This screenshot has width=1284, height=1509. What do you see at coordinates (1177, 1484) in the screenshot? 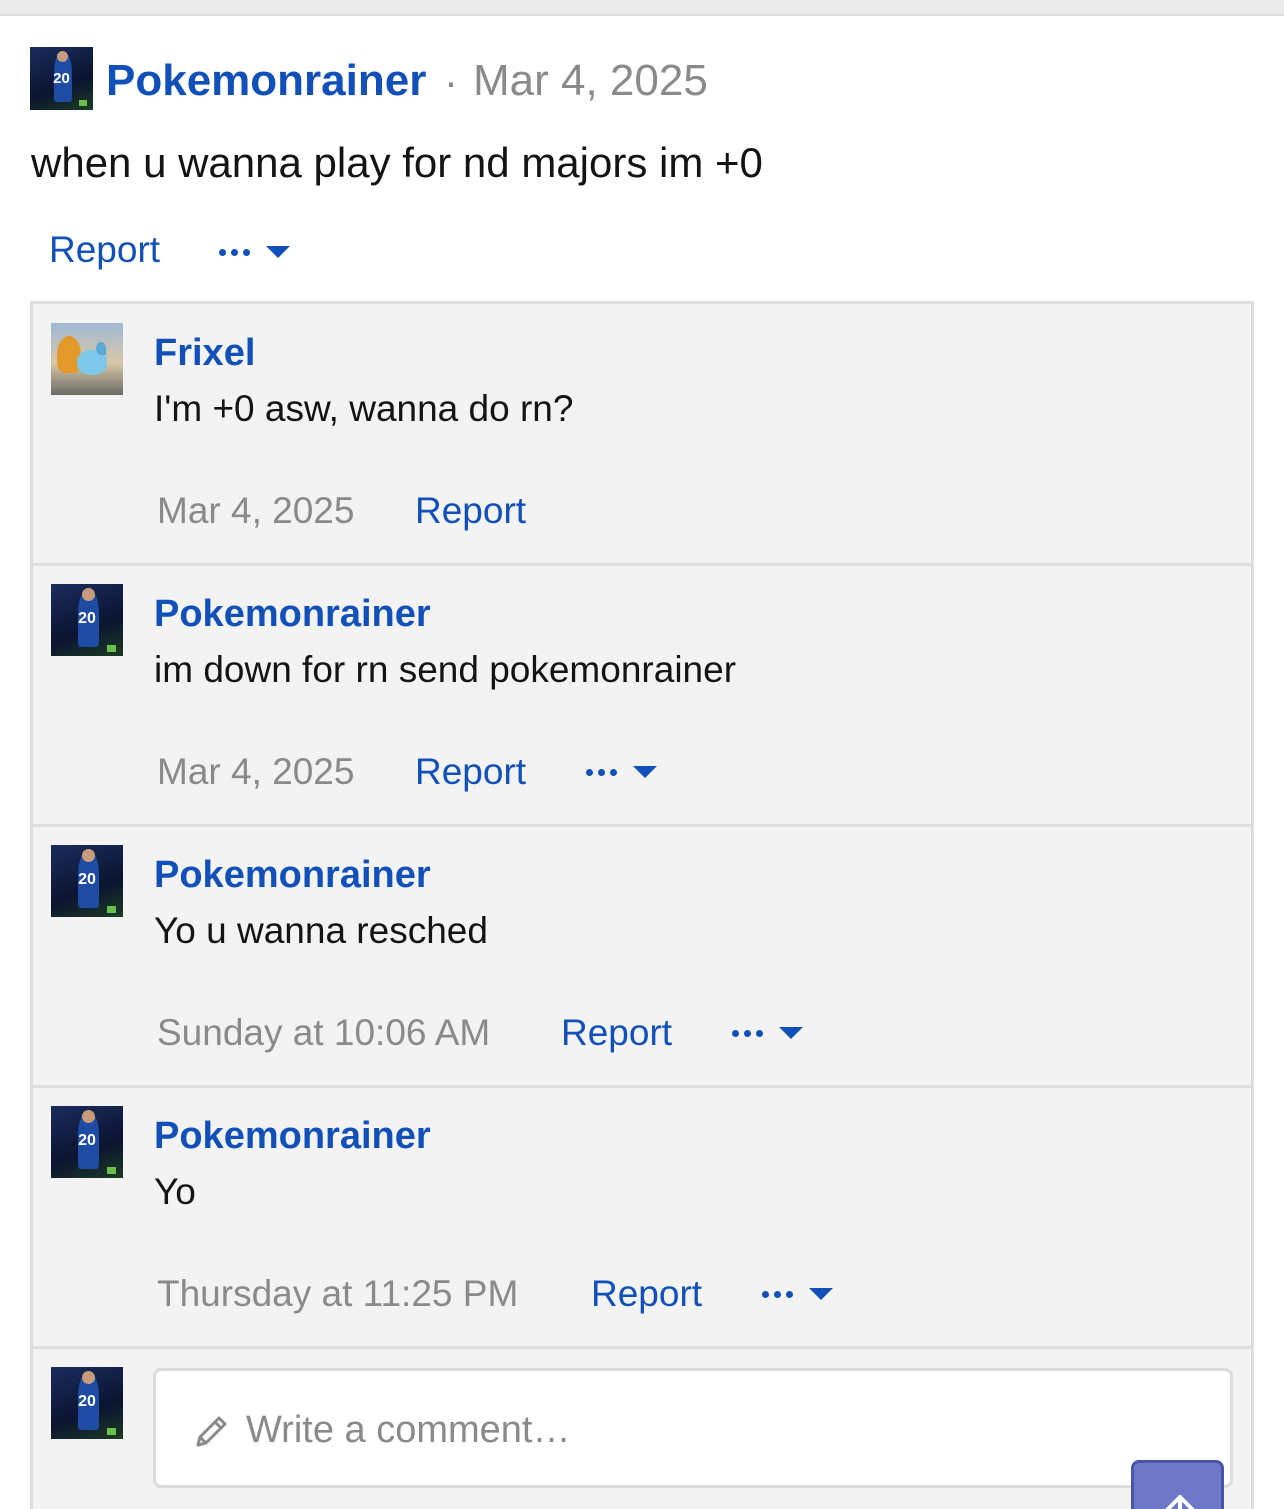
I see `scroll-to-top-button` at bounding box center [1177, 1484].